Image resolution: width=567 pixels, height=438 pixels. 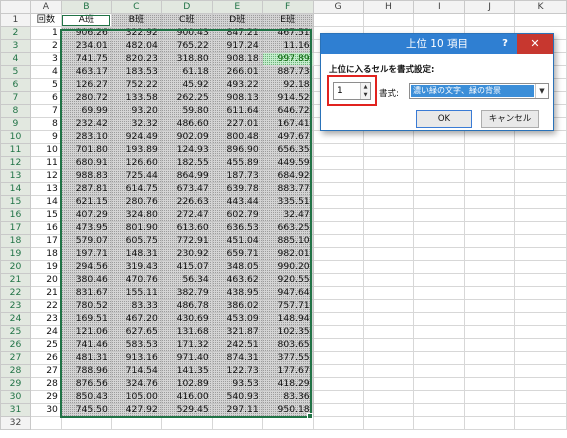 What do you see at coordinates (45, 59) in the screenshot?
I see `cell-round-number: 3` at bounding box center [45, 59].